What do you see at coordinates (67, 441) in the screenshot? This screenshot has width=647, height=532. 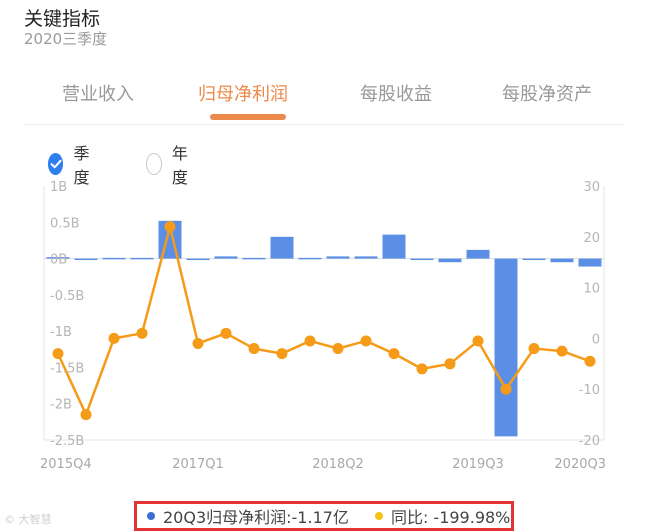 I see `y-left-tick-label: -2.5B` at bounding box center [67, 441].